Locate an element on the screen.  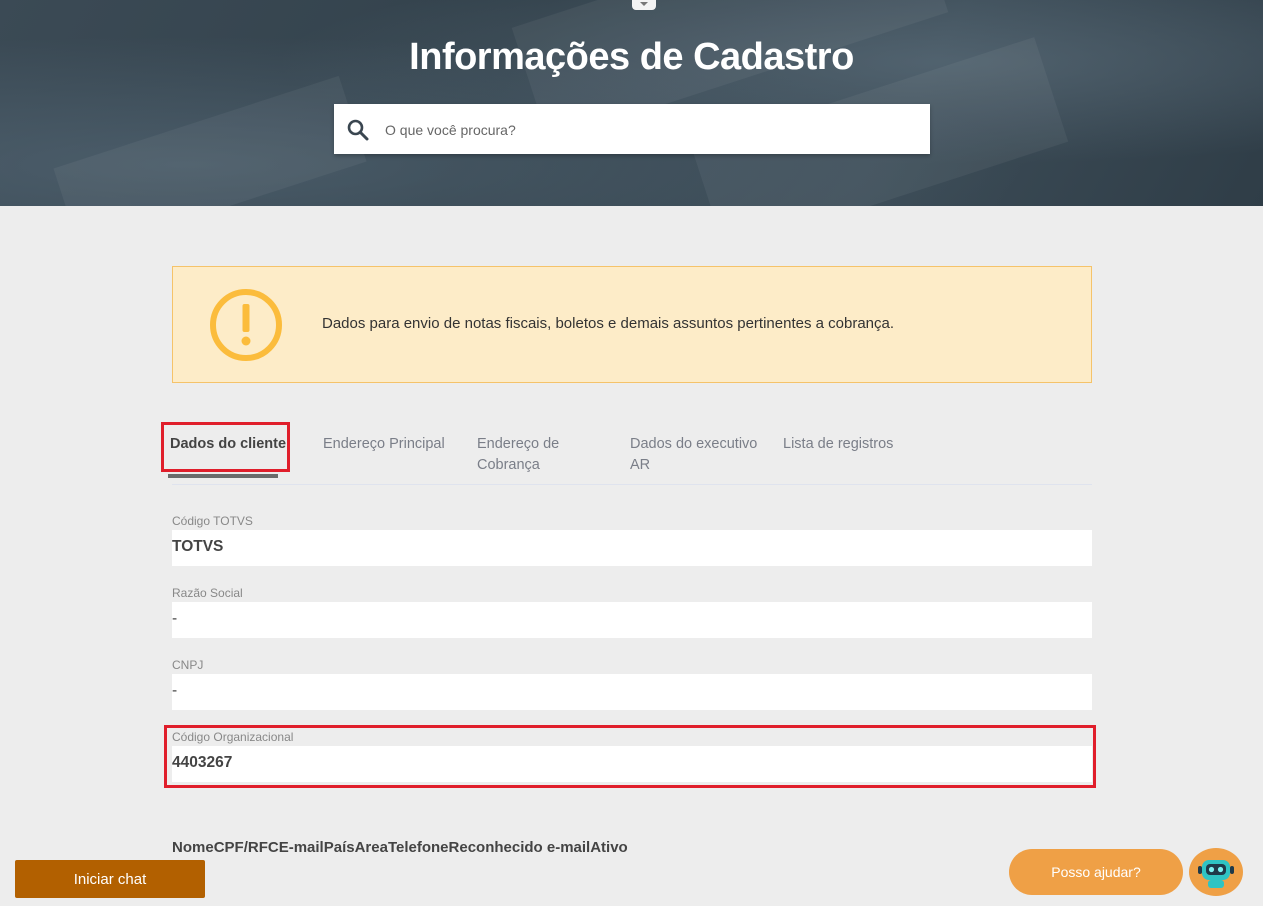
tab-dados-do-executivo-ar: Dados do executivo AR is located at coordinates (697, 455).